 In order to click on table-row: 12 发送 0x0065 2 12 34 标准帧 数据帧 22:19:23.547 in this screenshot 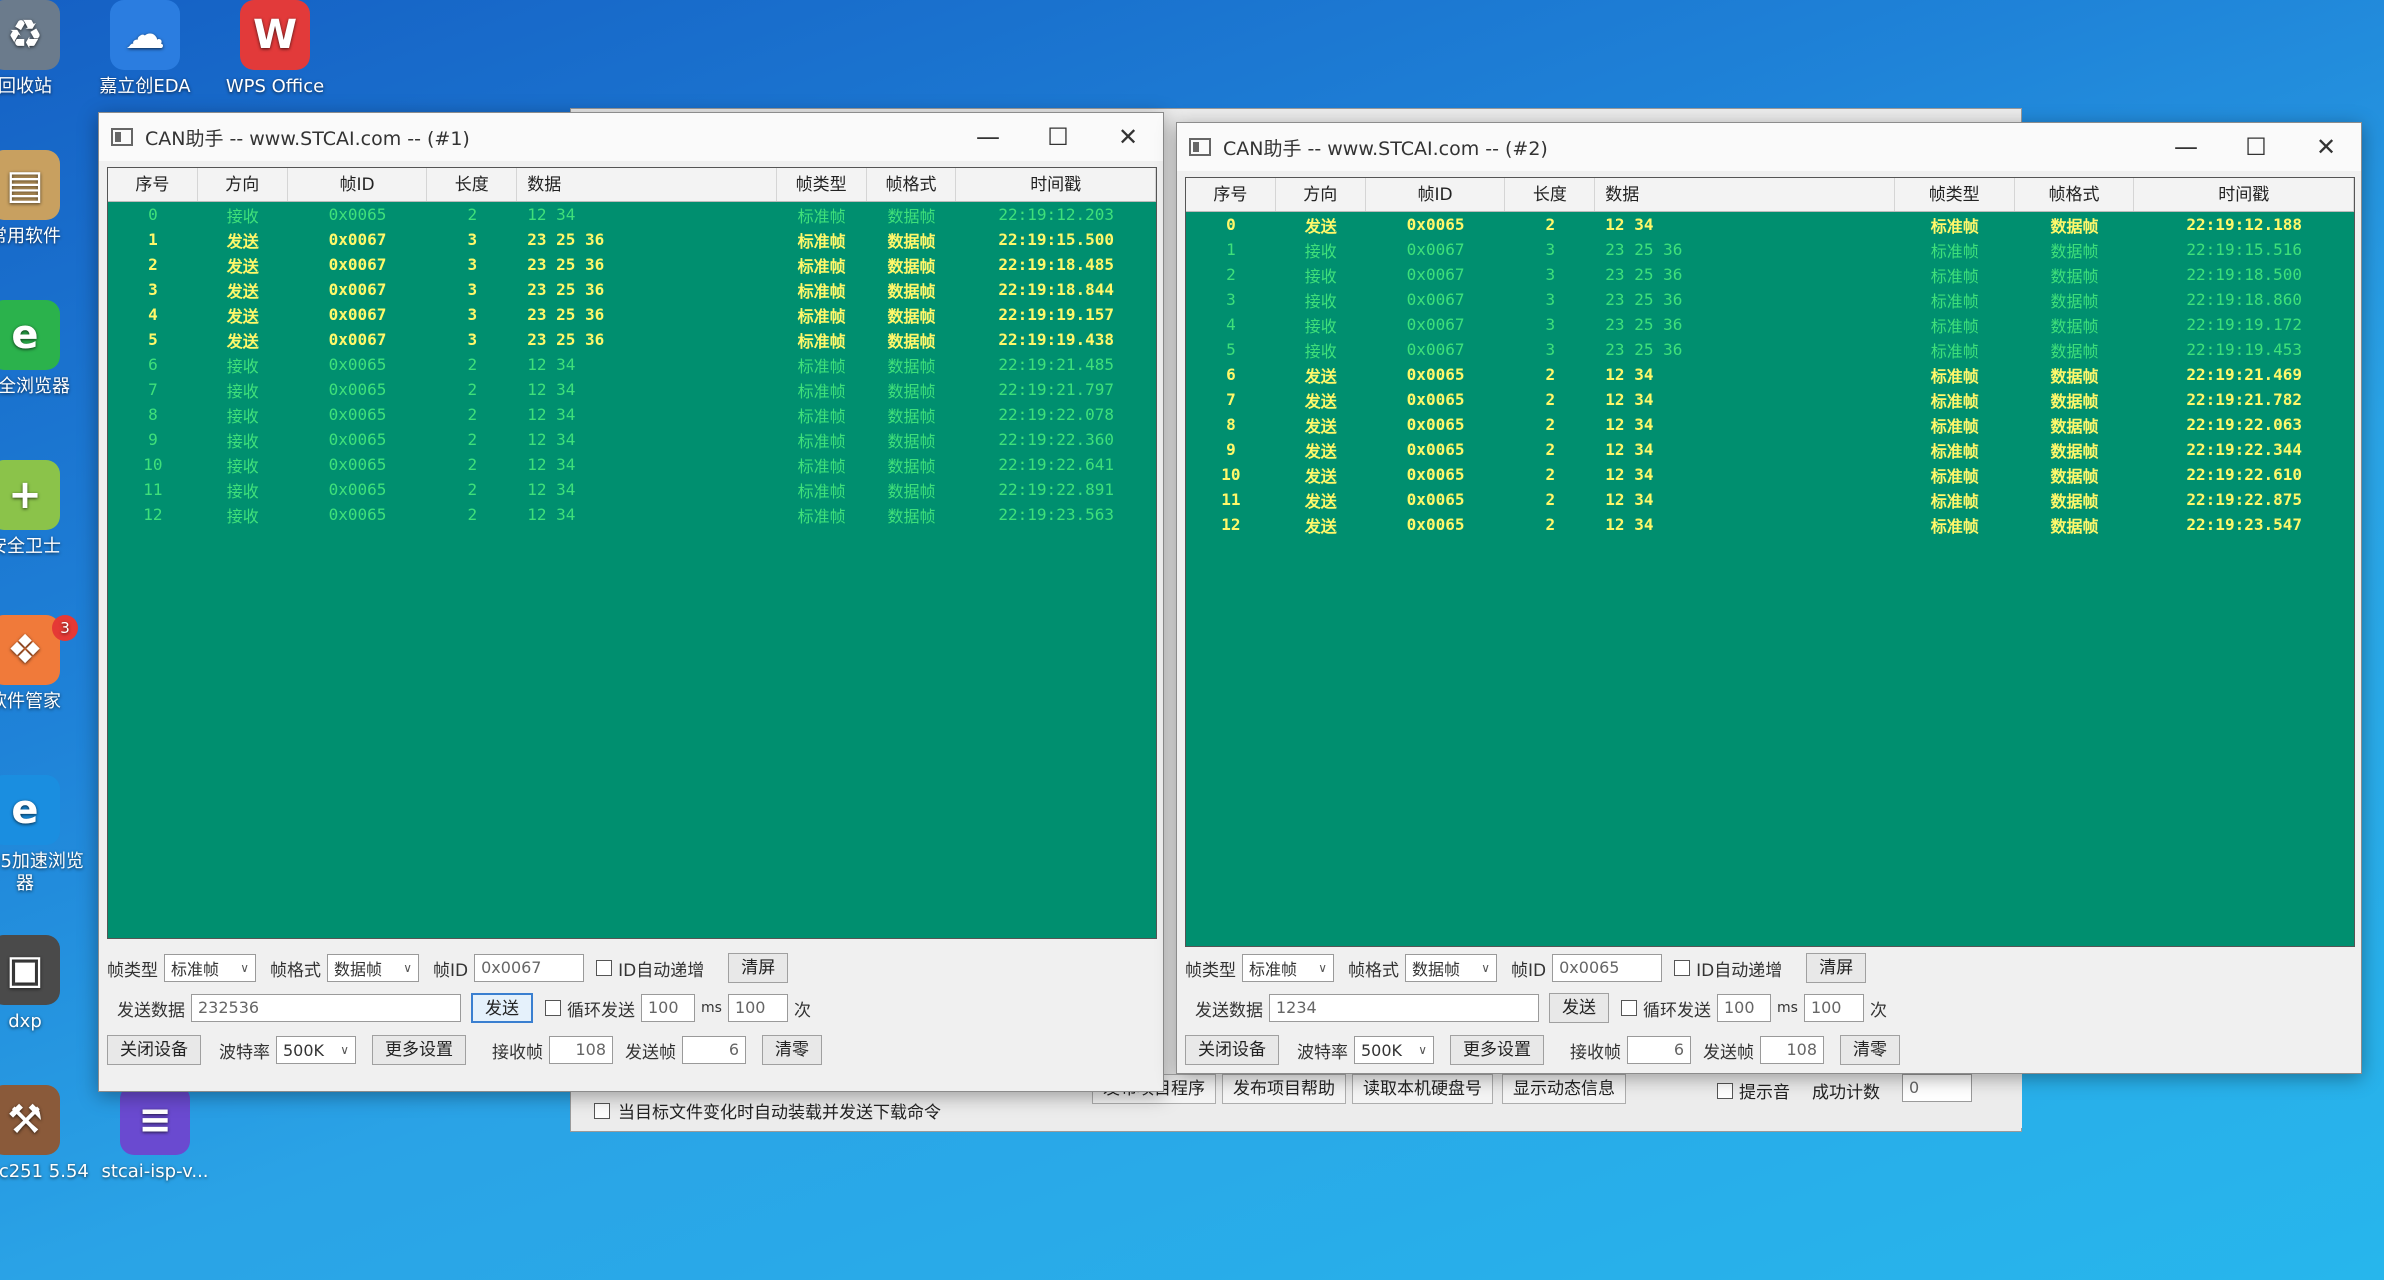, I will do `click(1770, 524)`.